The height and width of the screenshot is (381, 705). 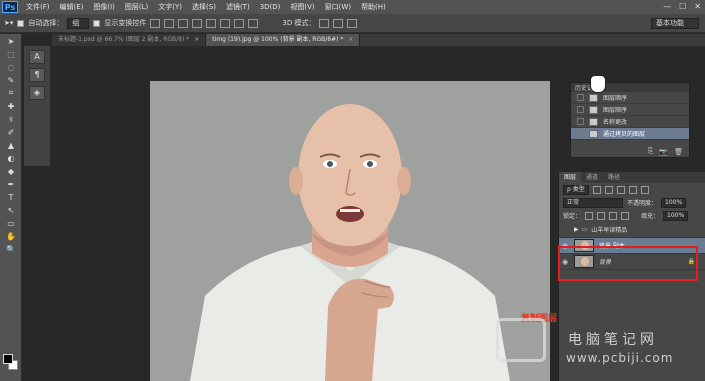 I want to click on menu-layer: 图层(L), so click(x=136, y=7).